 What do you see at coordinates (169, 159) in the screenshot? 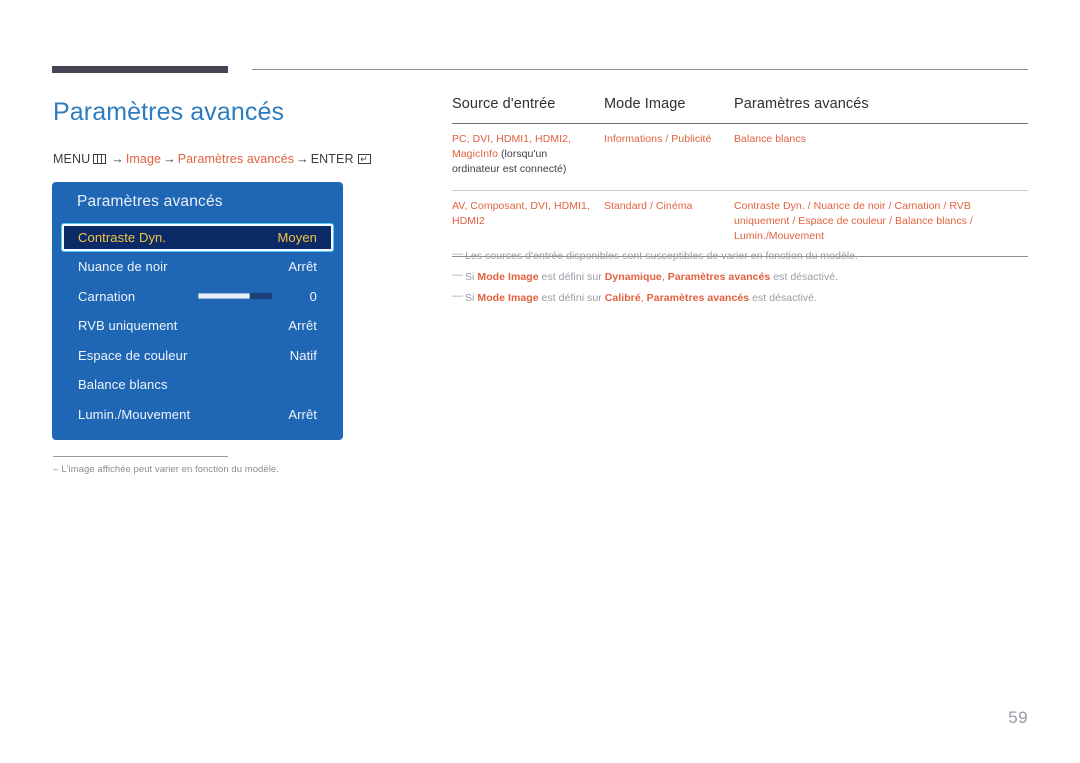
I see `breadcrumb-arrow-2: →` at bounding box center [169, 159].